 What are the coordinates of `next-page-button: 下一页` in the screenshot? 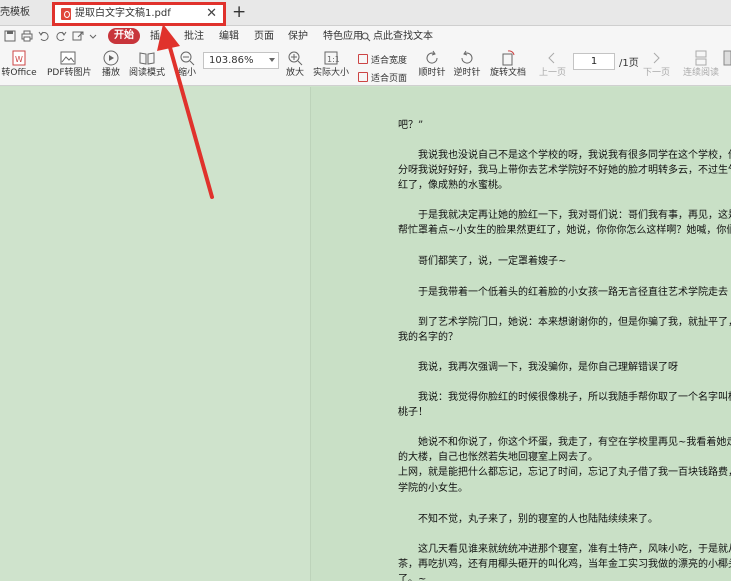 It's located at (657, 64).